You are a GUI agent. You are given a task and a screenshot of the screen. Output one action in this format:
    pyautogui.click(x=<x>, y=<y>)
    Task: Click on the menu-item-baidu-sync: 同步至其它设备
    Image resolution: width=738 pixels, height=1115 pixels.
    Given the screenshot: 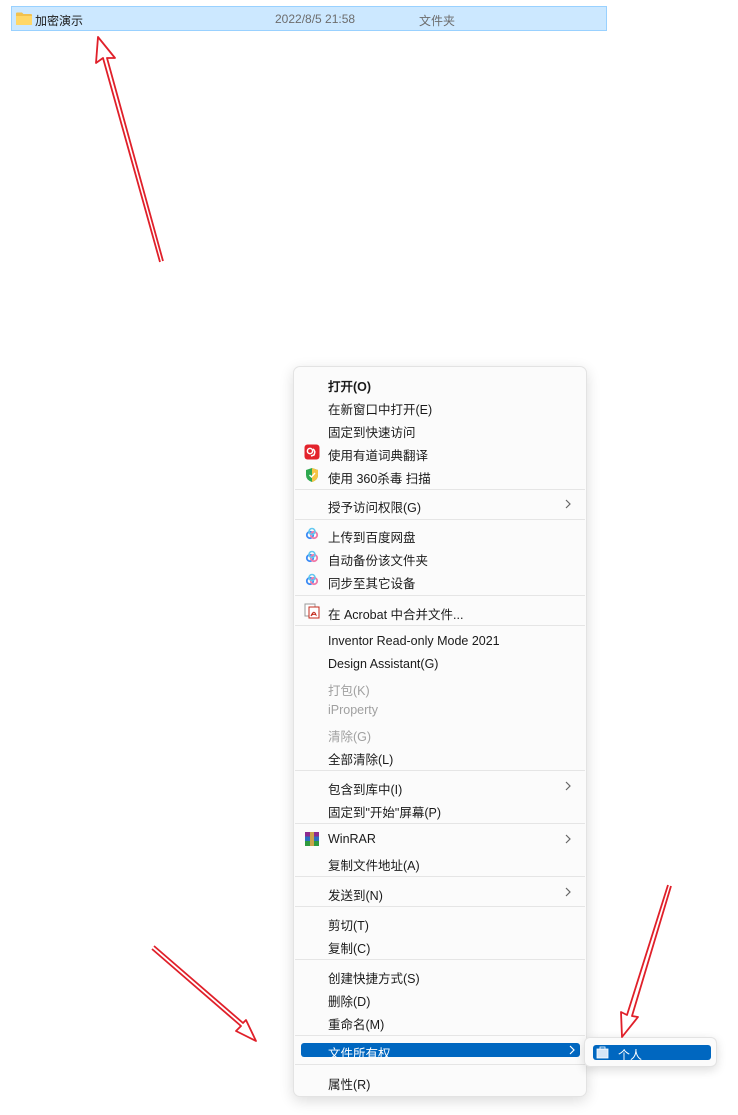 What is the action you would take?
    pyautogui.click(x=440, y=580)
    